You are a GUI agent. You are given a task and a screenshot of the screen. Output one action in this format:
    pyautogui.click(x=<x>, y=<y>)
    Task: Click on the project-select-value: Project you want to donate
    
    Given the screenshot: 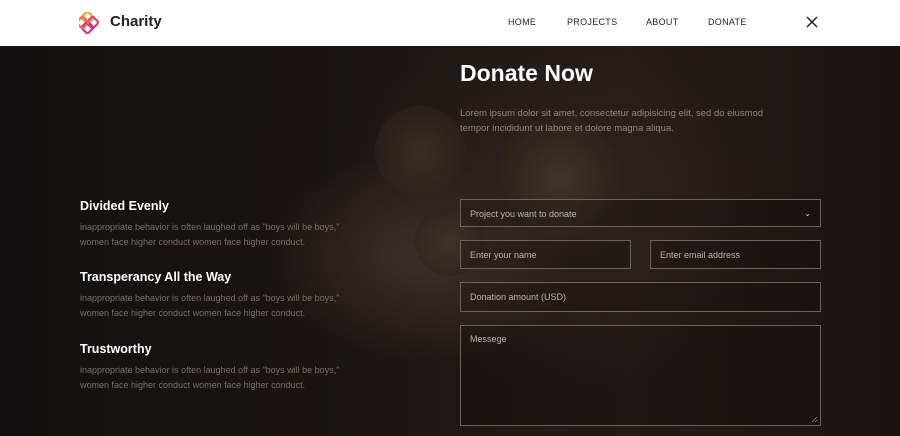 What is the action you would take?
    pyautogui.click(x=523, y=214)
    